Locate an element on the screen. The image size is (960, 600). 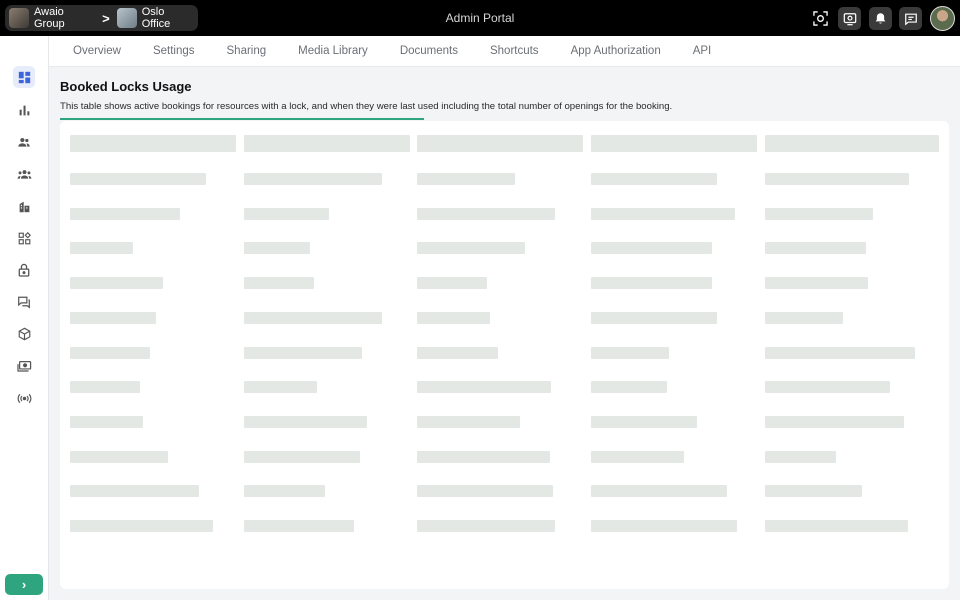
organization-thumbnail is located at coordinates (19, 18).